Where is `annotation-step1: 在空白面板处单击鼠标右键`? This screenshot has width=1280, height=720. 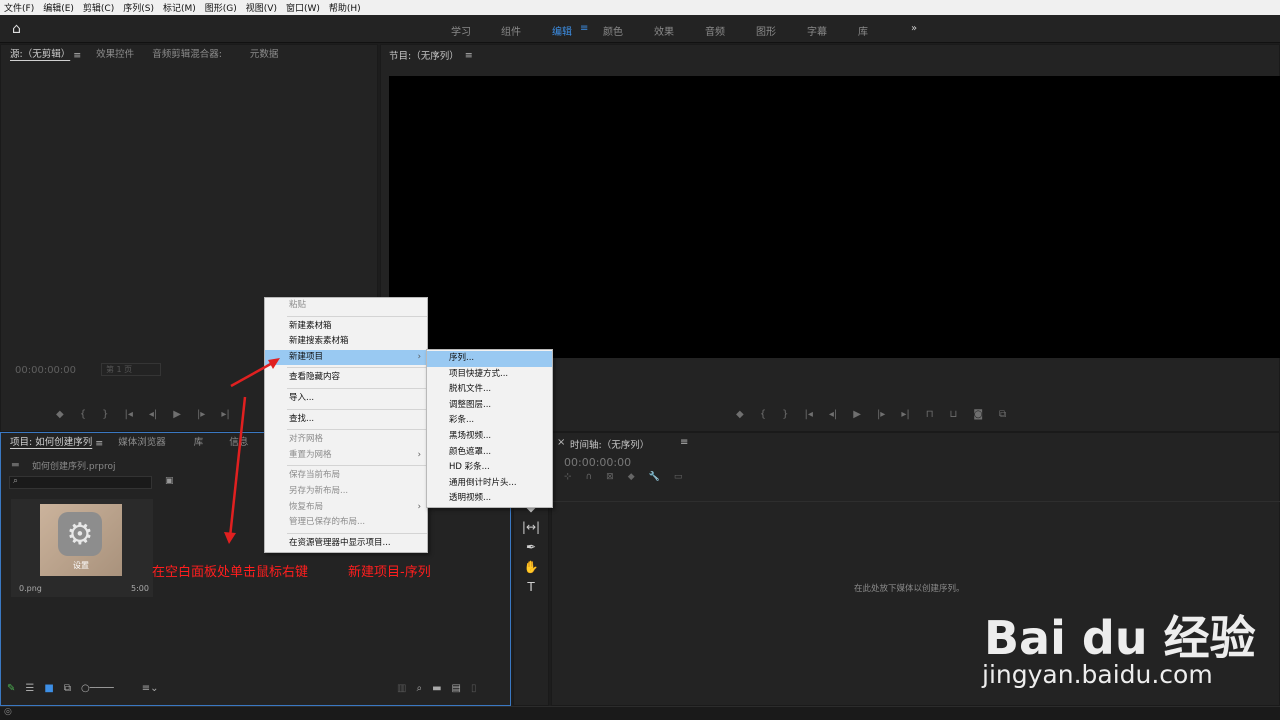
annotation-step1: 在空白面板处单击鼠标右键 is located at coordinates (230, 572).